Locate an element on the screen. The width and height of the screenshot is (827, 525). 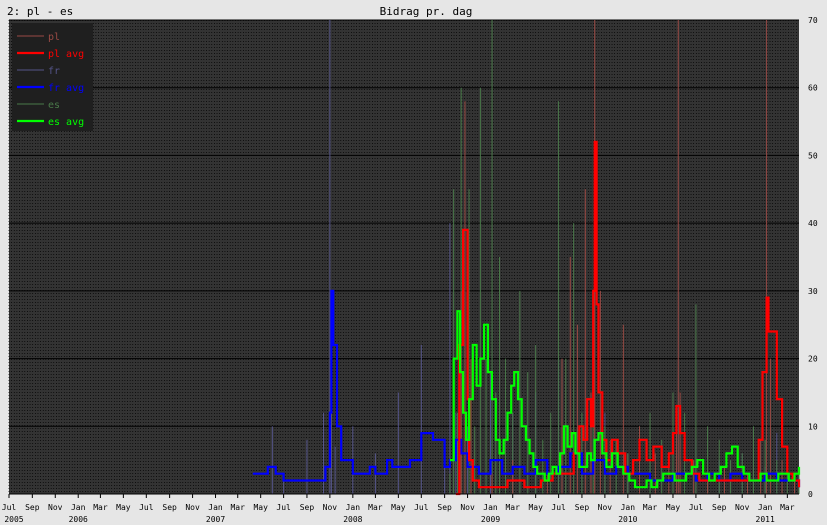
legend-label-es-avg: es avg is located at coordinates (66, 122).